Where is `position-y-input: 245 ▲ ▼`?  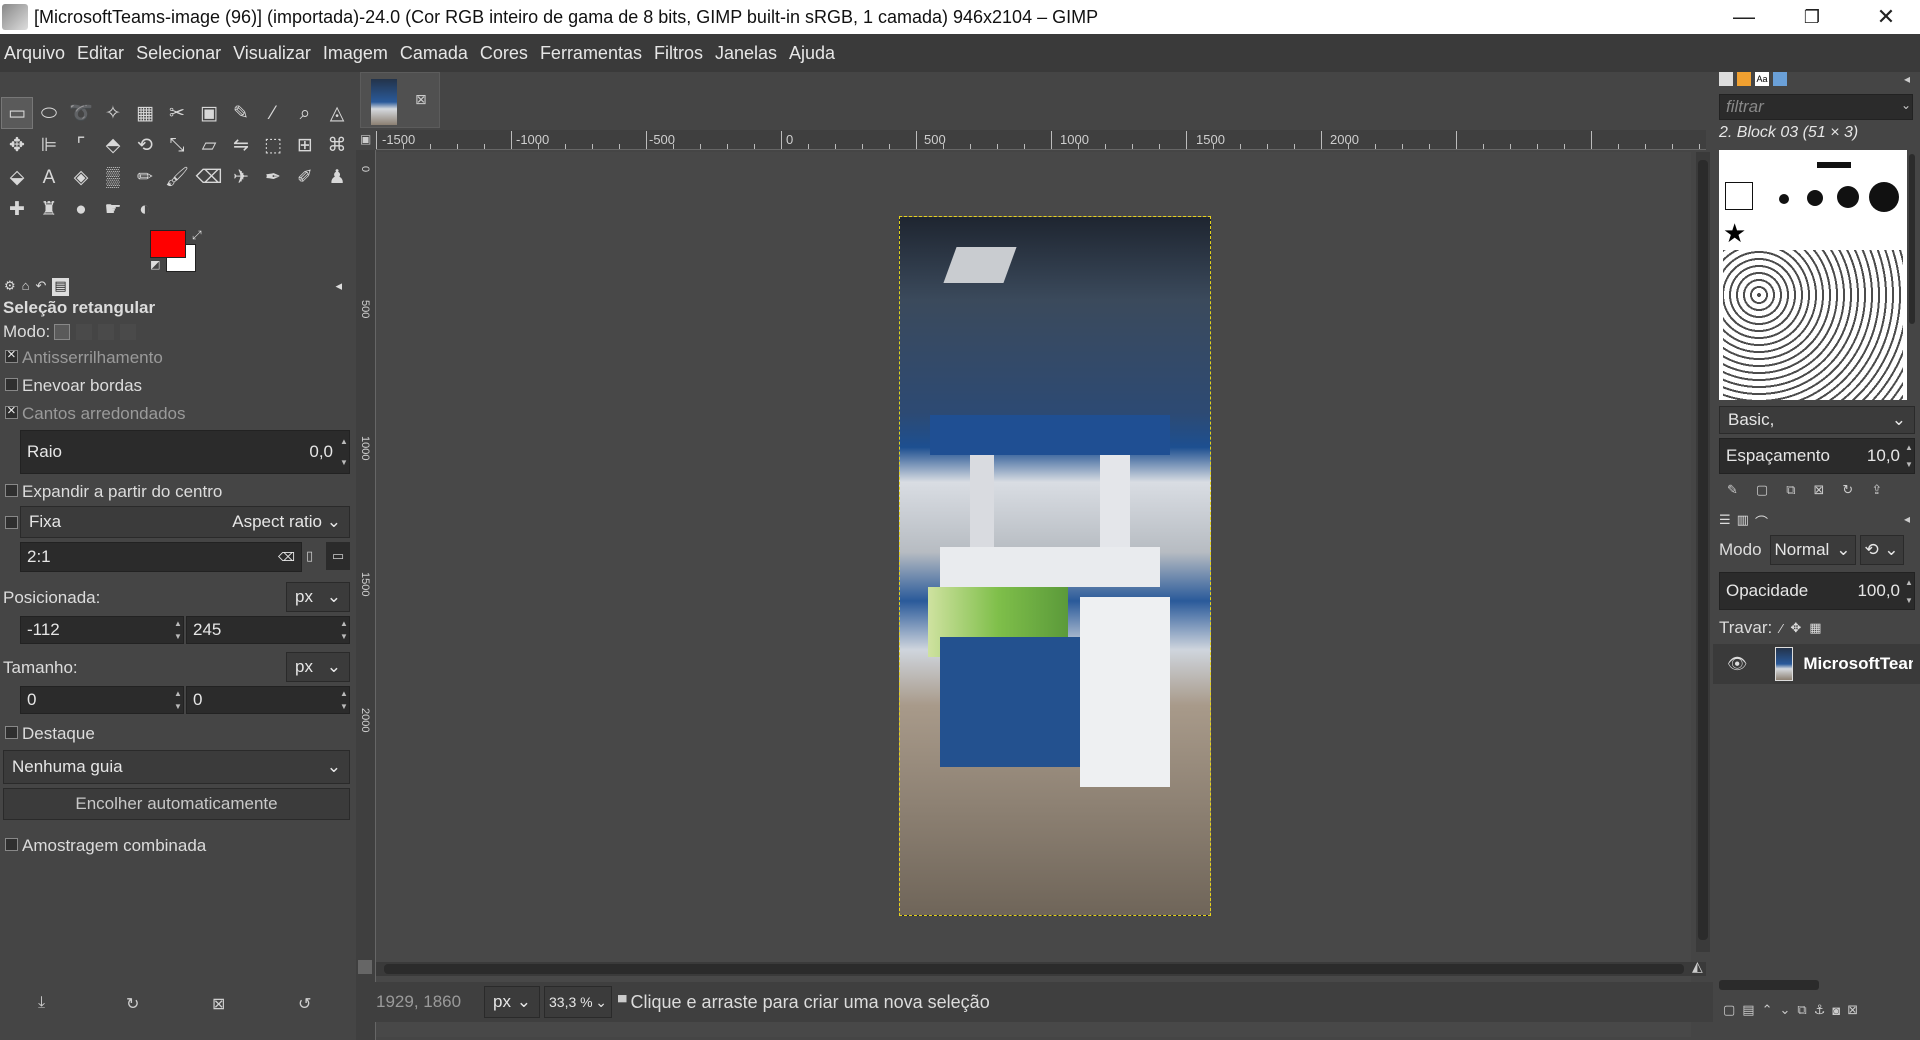 position-y-input: 245 ▲ ▼ is located at coordinates (268, 630).